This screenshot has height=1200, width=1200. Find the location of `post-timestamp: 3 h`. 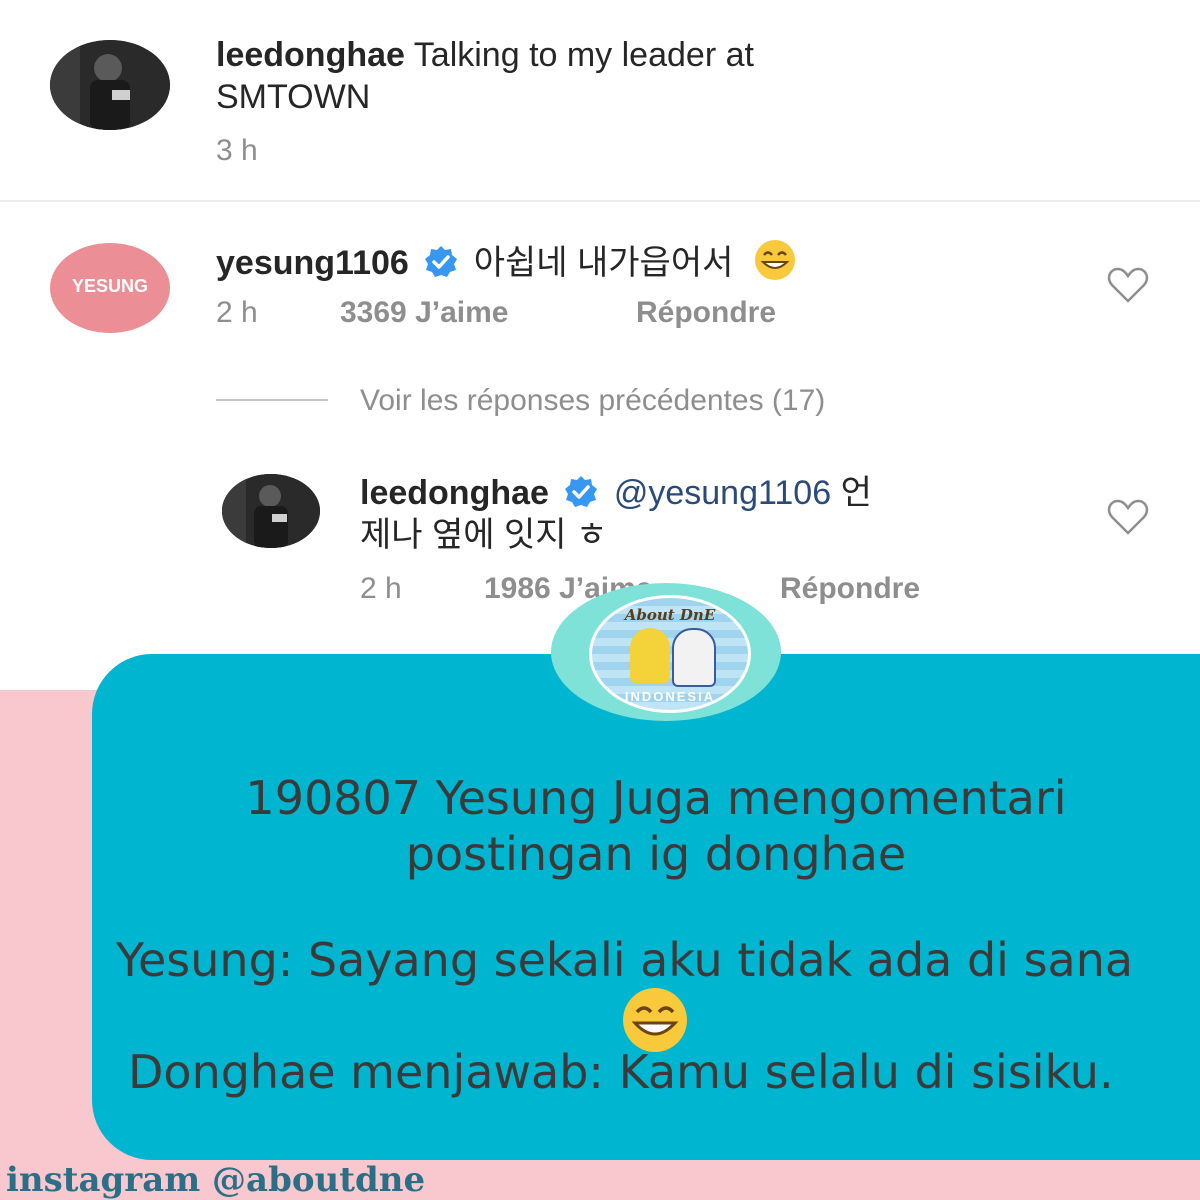

post-timestamp: 3 h is located at coordinates (237, 150).